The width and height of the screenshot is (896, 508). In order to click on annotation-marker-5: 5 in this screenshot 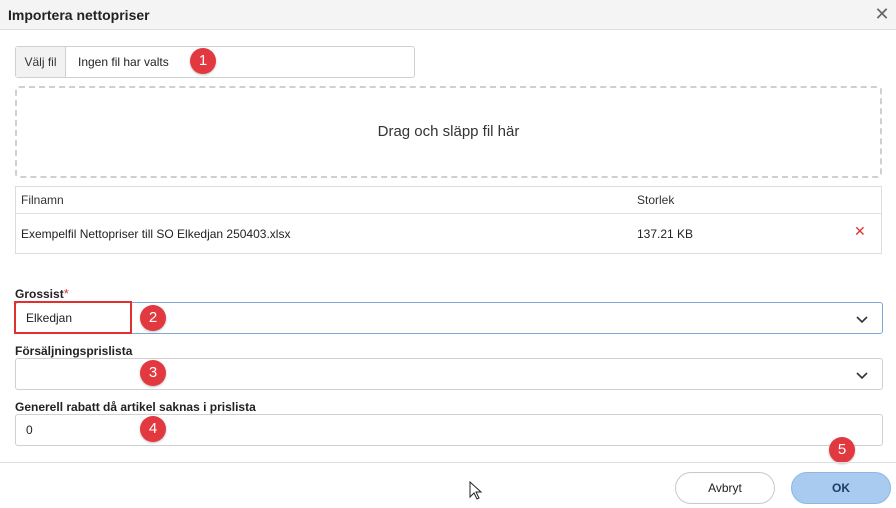, I will do `click(842, 450)`.